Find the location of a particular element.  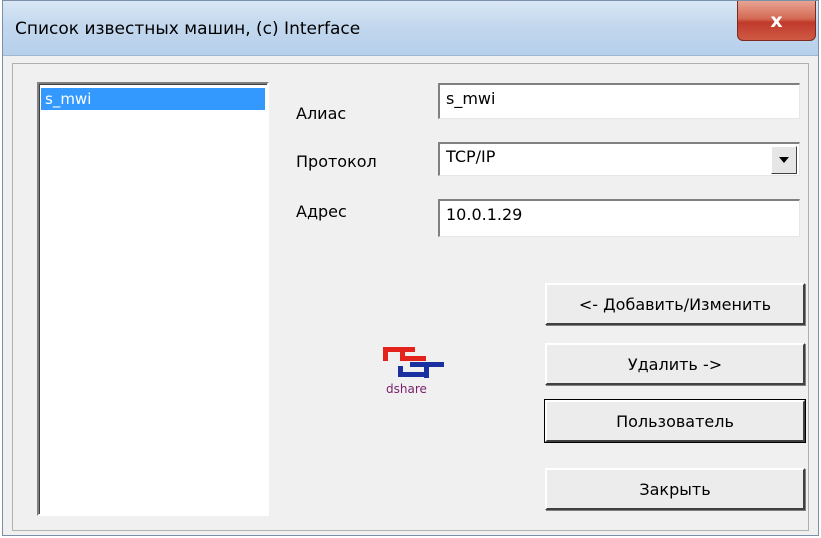

dropdown-button is located at coordinates (784, 160).